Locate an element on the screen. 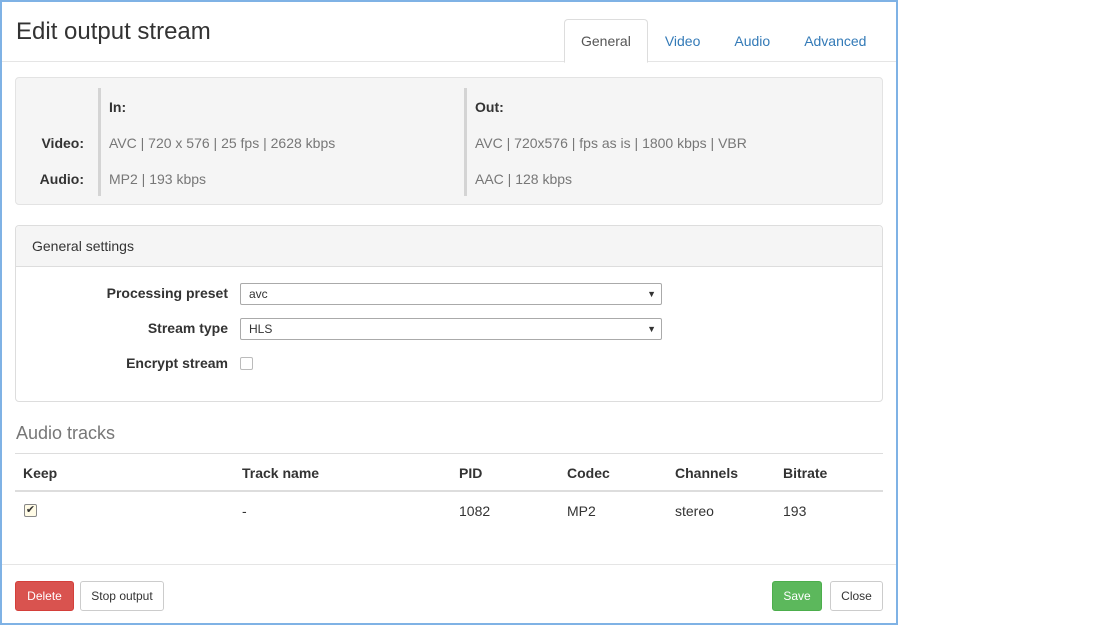  column-header-keep: Keep is located at coordinates (40, 473).